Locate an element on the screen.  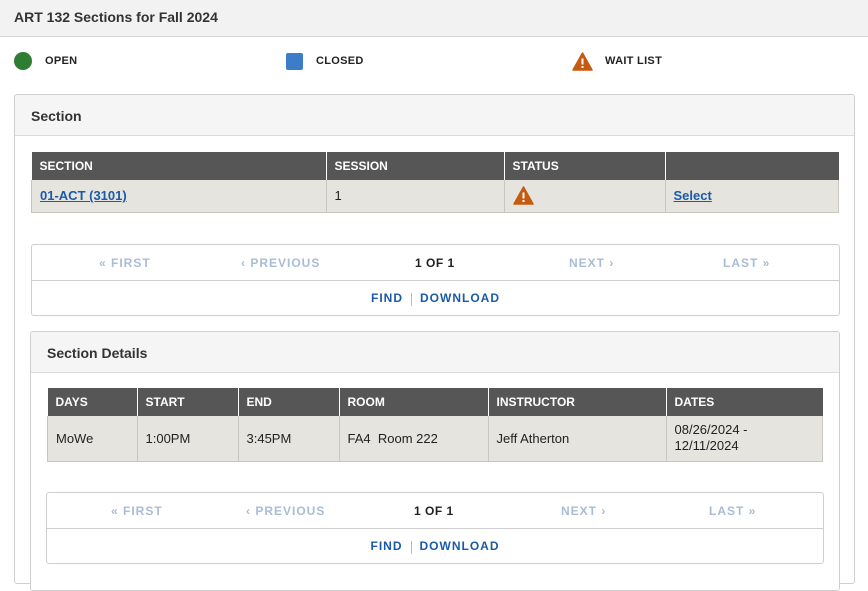
legend-waitlist-label: WAIT LIST is located at coordinates (634, 61).